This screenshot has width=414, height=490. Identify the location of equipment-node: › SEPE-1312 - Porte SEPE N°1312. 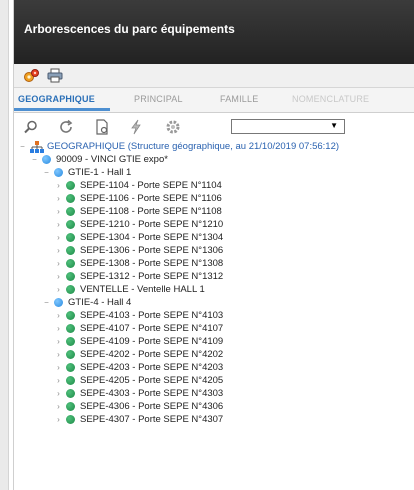
(138, 276).